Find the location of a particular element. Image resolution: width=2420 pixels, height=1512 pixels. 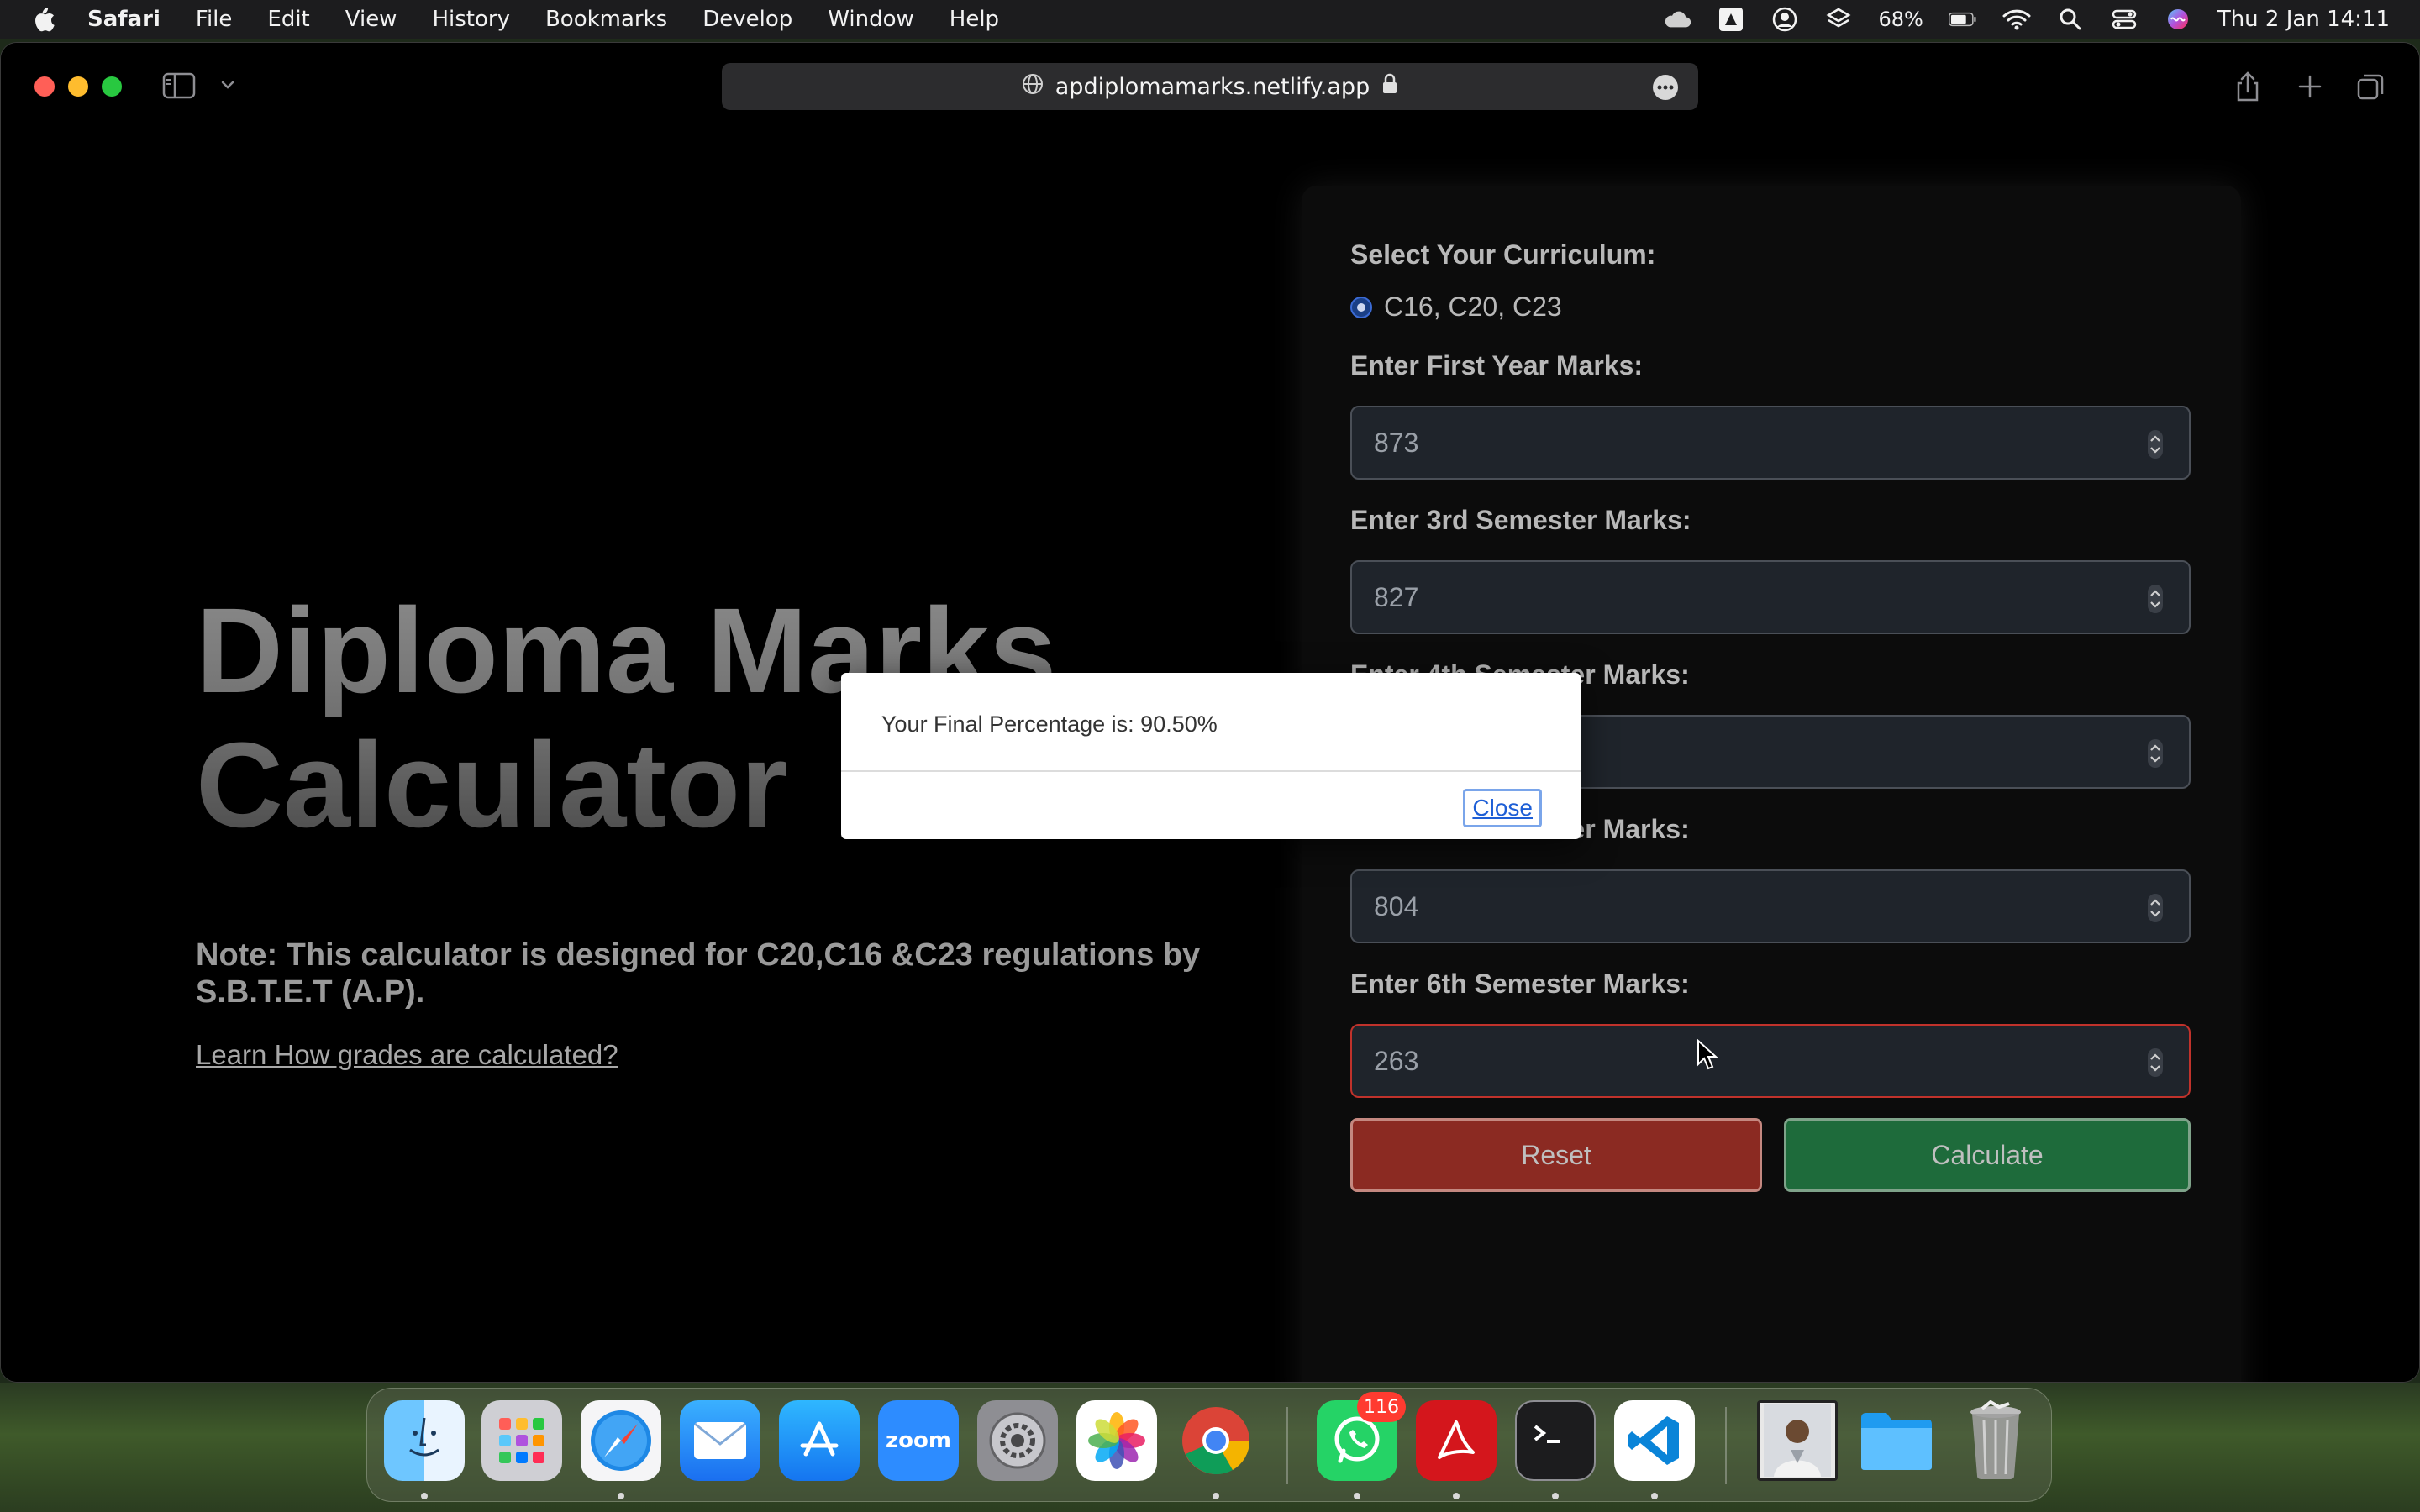

menu-clock: Thu 2 Jan 14:11 is located at coordinates (2303, 19).